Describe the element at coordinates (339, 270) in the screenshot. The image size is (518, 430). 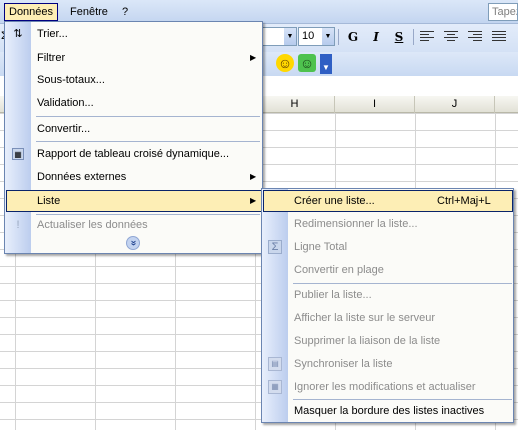
I see `menu-item-label: Convertir en plage` at that location.